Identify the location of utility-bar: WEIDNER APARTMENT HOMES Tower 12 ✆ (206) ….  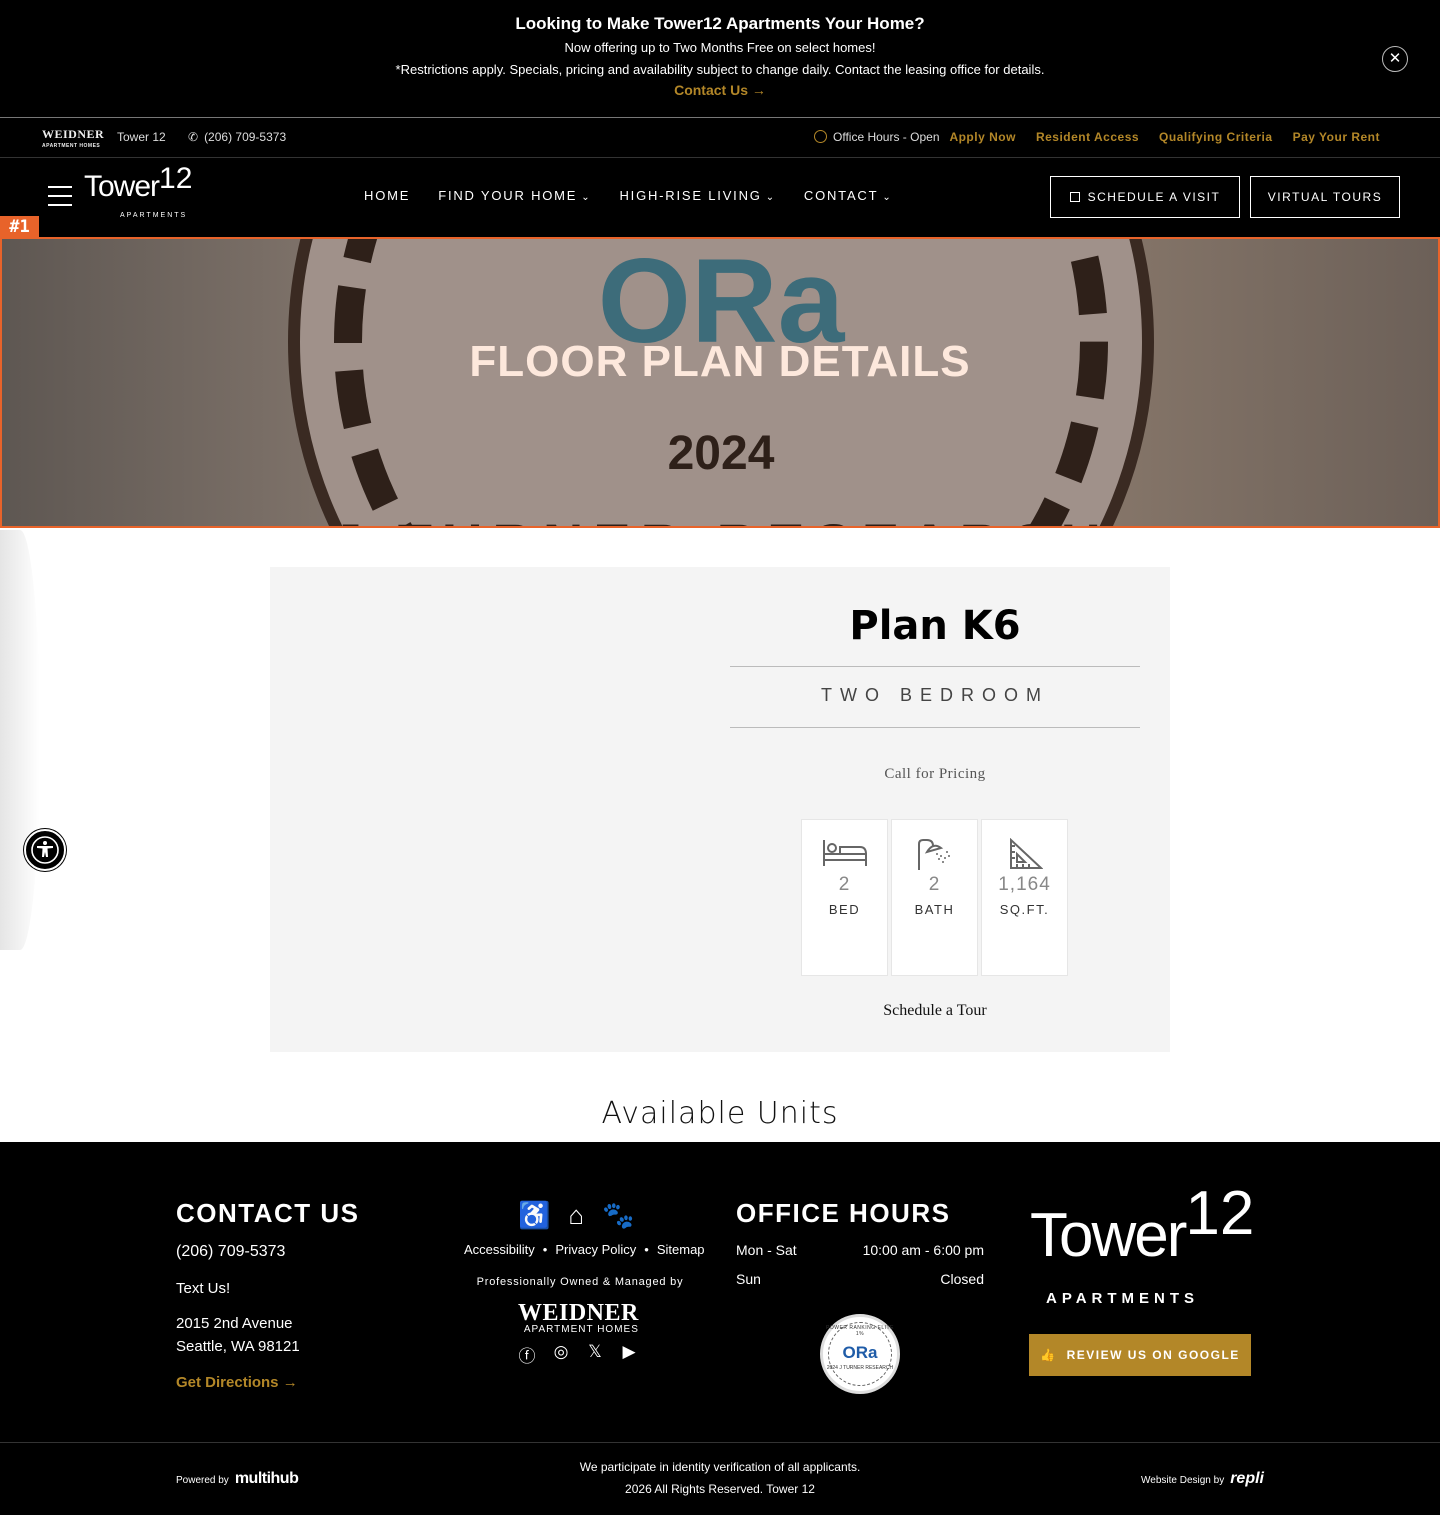
(720, 138).